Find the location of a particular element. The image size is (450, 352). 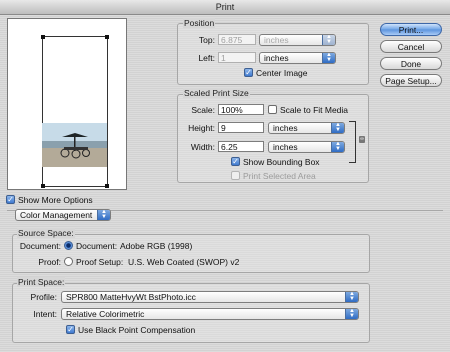

document-profile-value: Adobe RGB (1998) is located at coordinates (156, 246).